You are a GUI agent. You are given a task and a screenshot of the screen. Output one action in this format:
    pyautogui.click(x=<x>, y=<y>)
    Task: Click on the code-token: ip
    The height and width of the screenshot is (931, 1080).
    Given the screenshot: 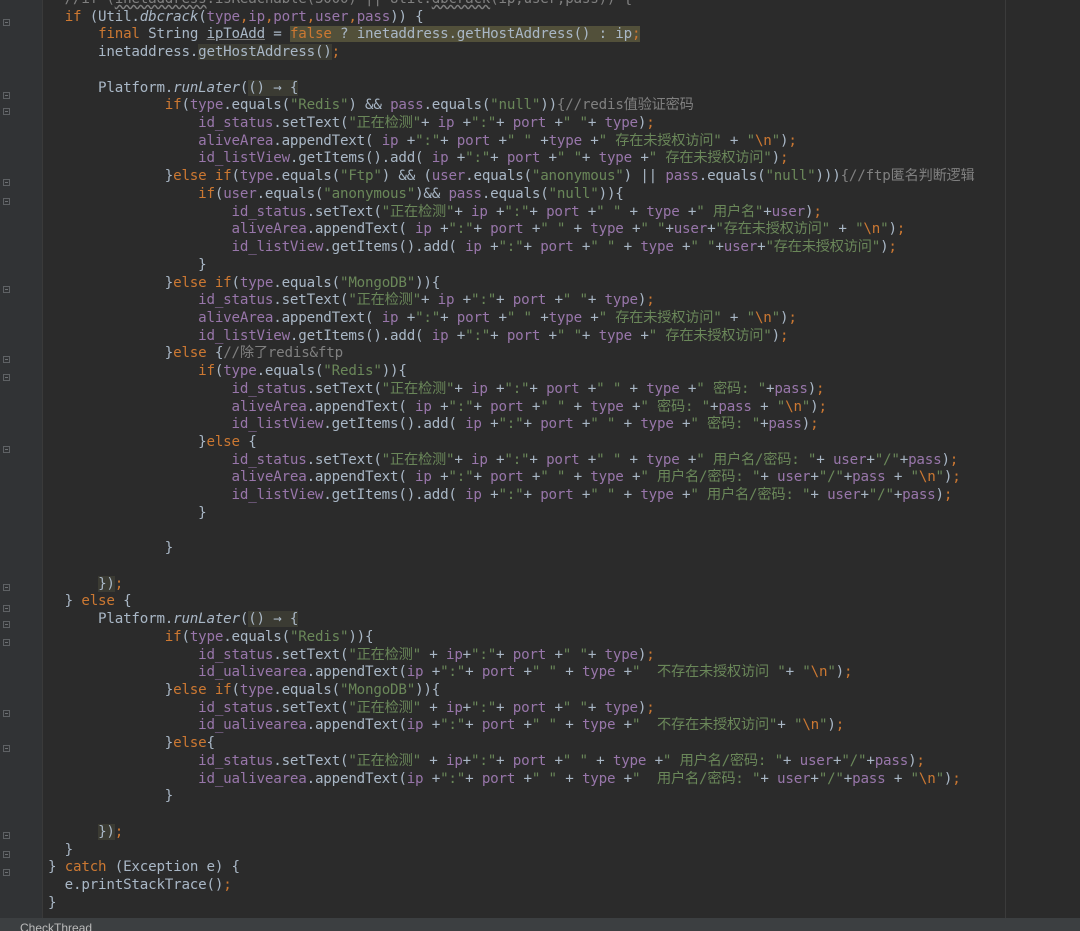 What is the action you would take?
    pyautogui.click(x=479, y=211)
    